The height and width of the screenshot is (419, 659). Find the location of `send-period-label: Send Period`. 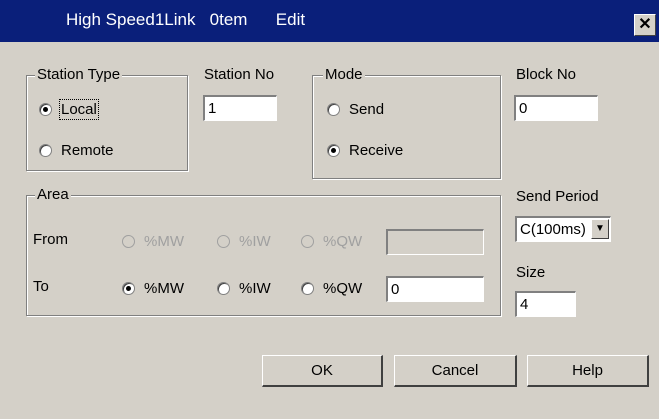

send-period-label: Send Period is located at coordinates (557, 196).